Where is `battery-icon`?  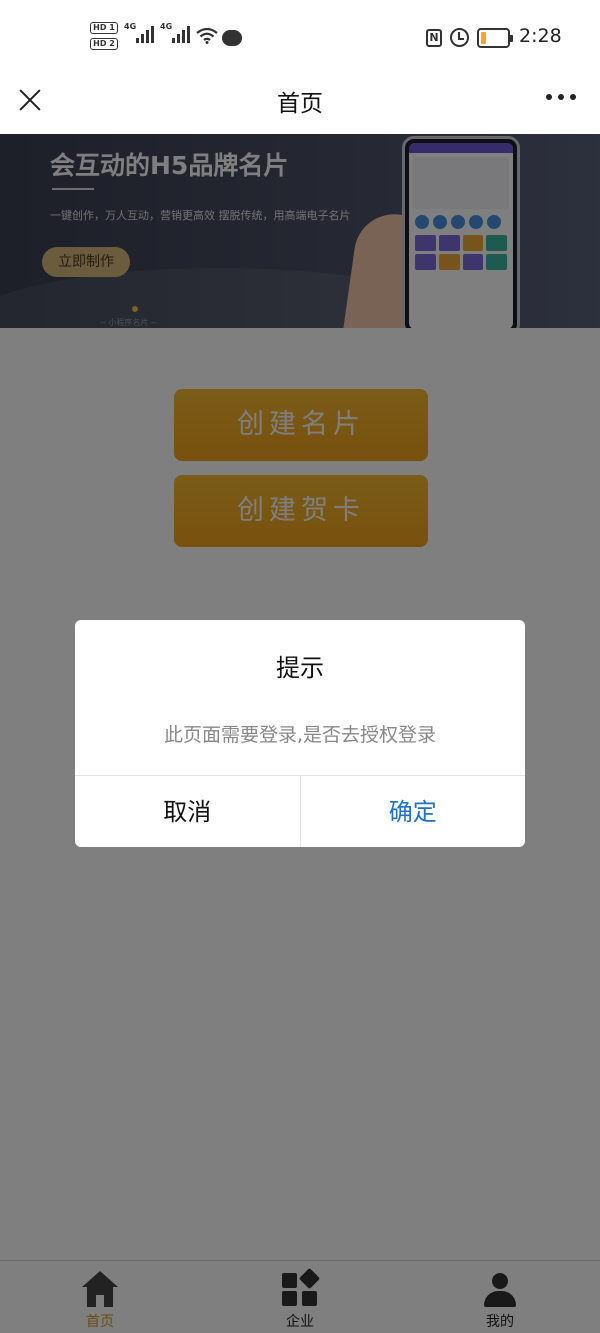 battery-icon is located at coordinates (495, 38).